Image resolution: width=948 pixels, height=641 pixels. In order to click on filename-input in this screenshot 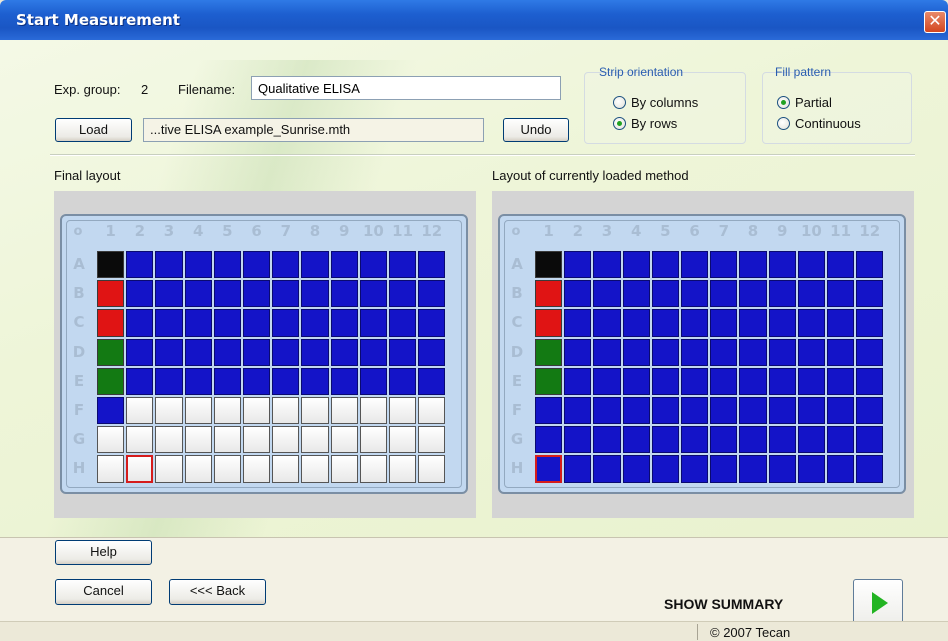, I will do `click(406, 88)`.